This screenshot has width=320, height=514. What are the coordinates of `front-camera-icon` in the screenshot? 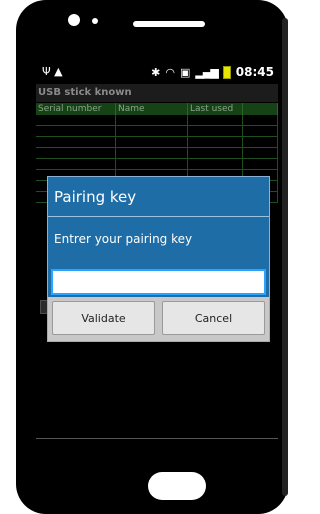 It's located at (74, 20).